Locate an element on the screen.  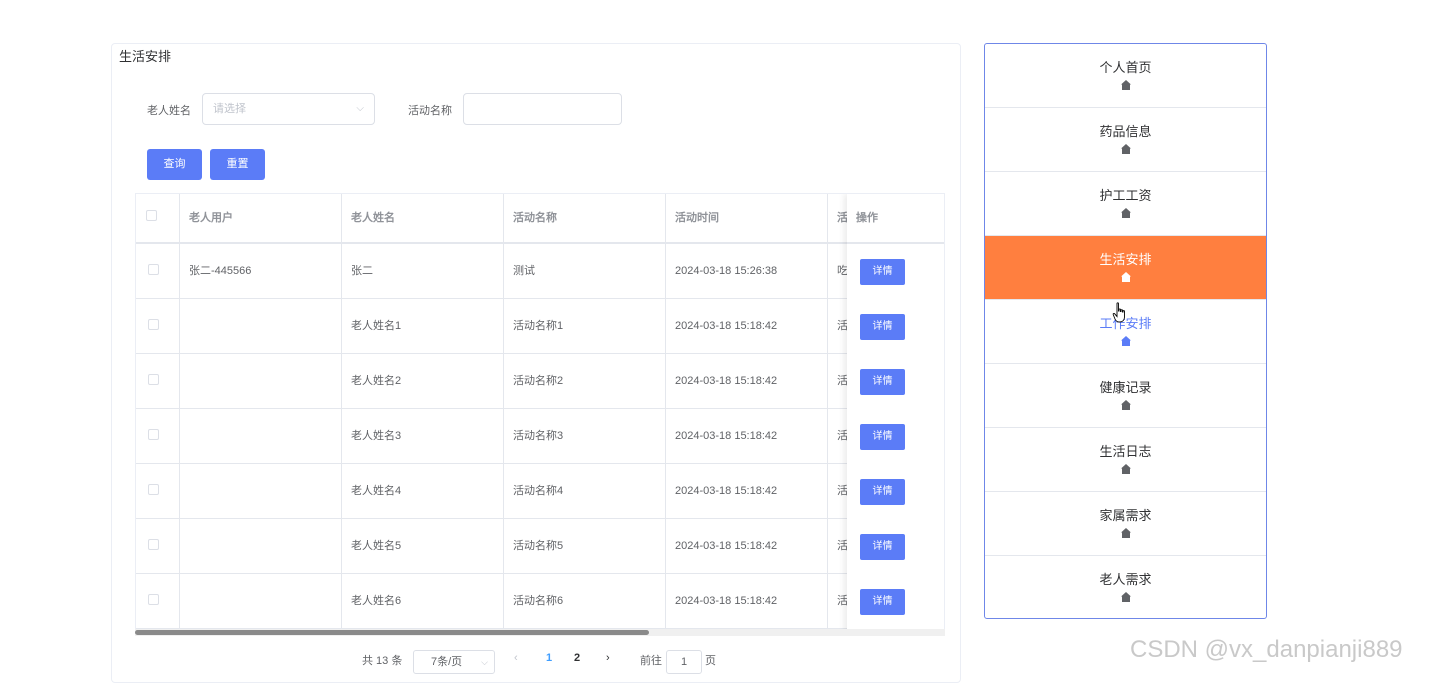
menu-item-label: 家属需求 is located at coordinates (1125, 515).